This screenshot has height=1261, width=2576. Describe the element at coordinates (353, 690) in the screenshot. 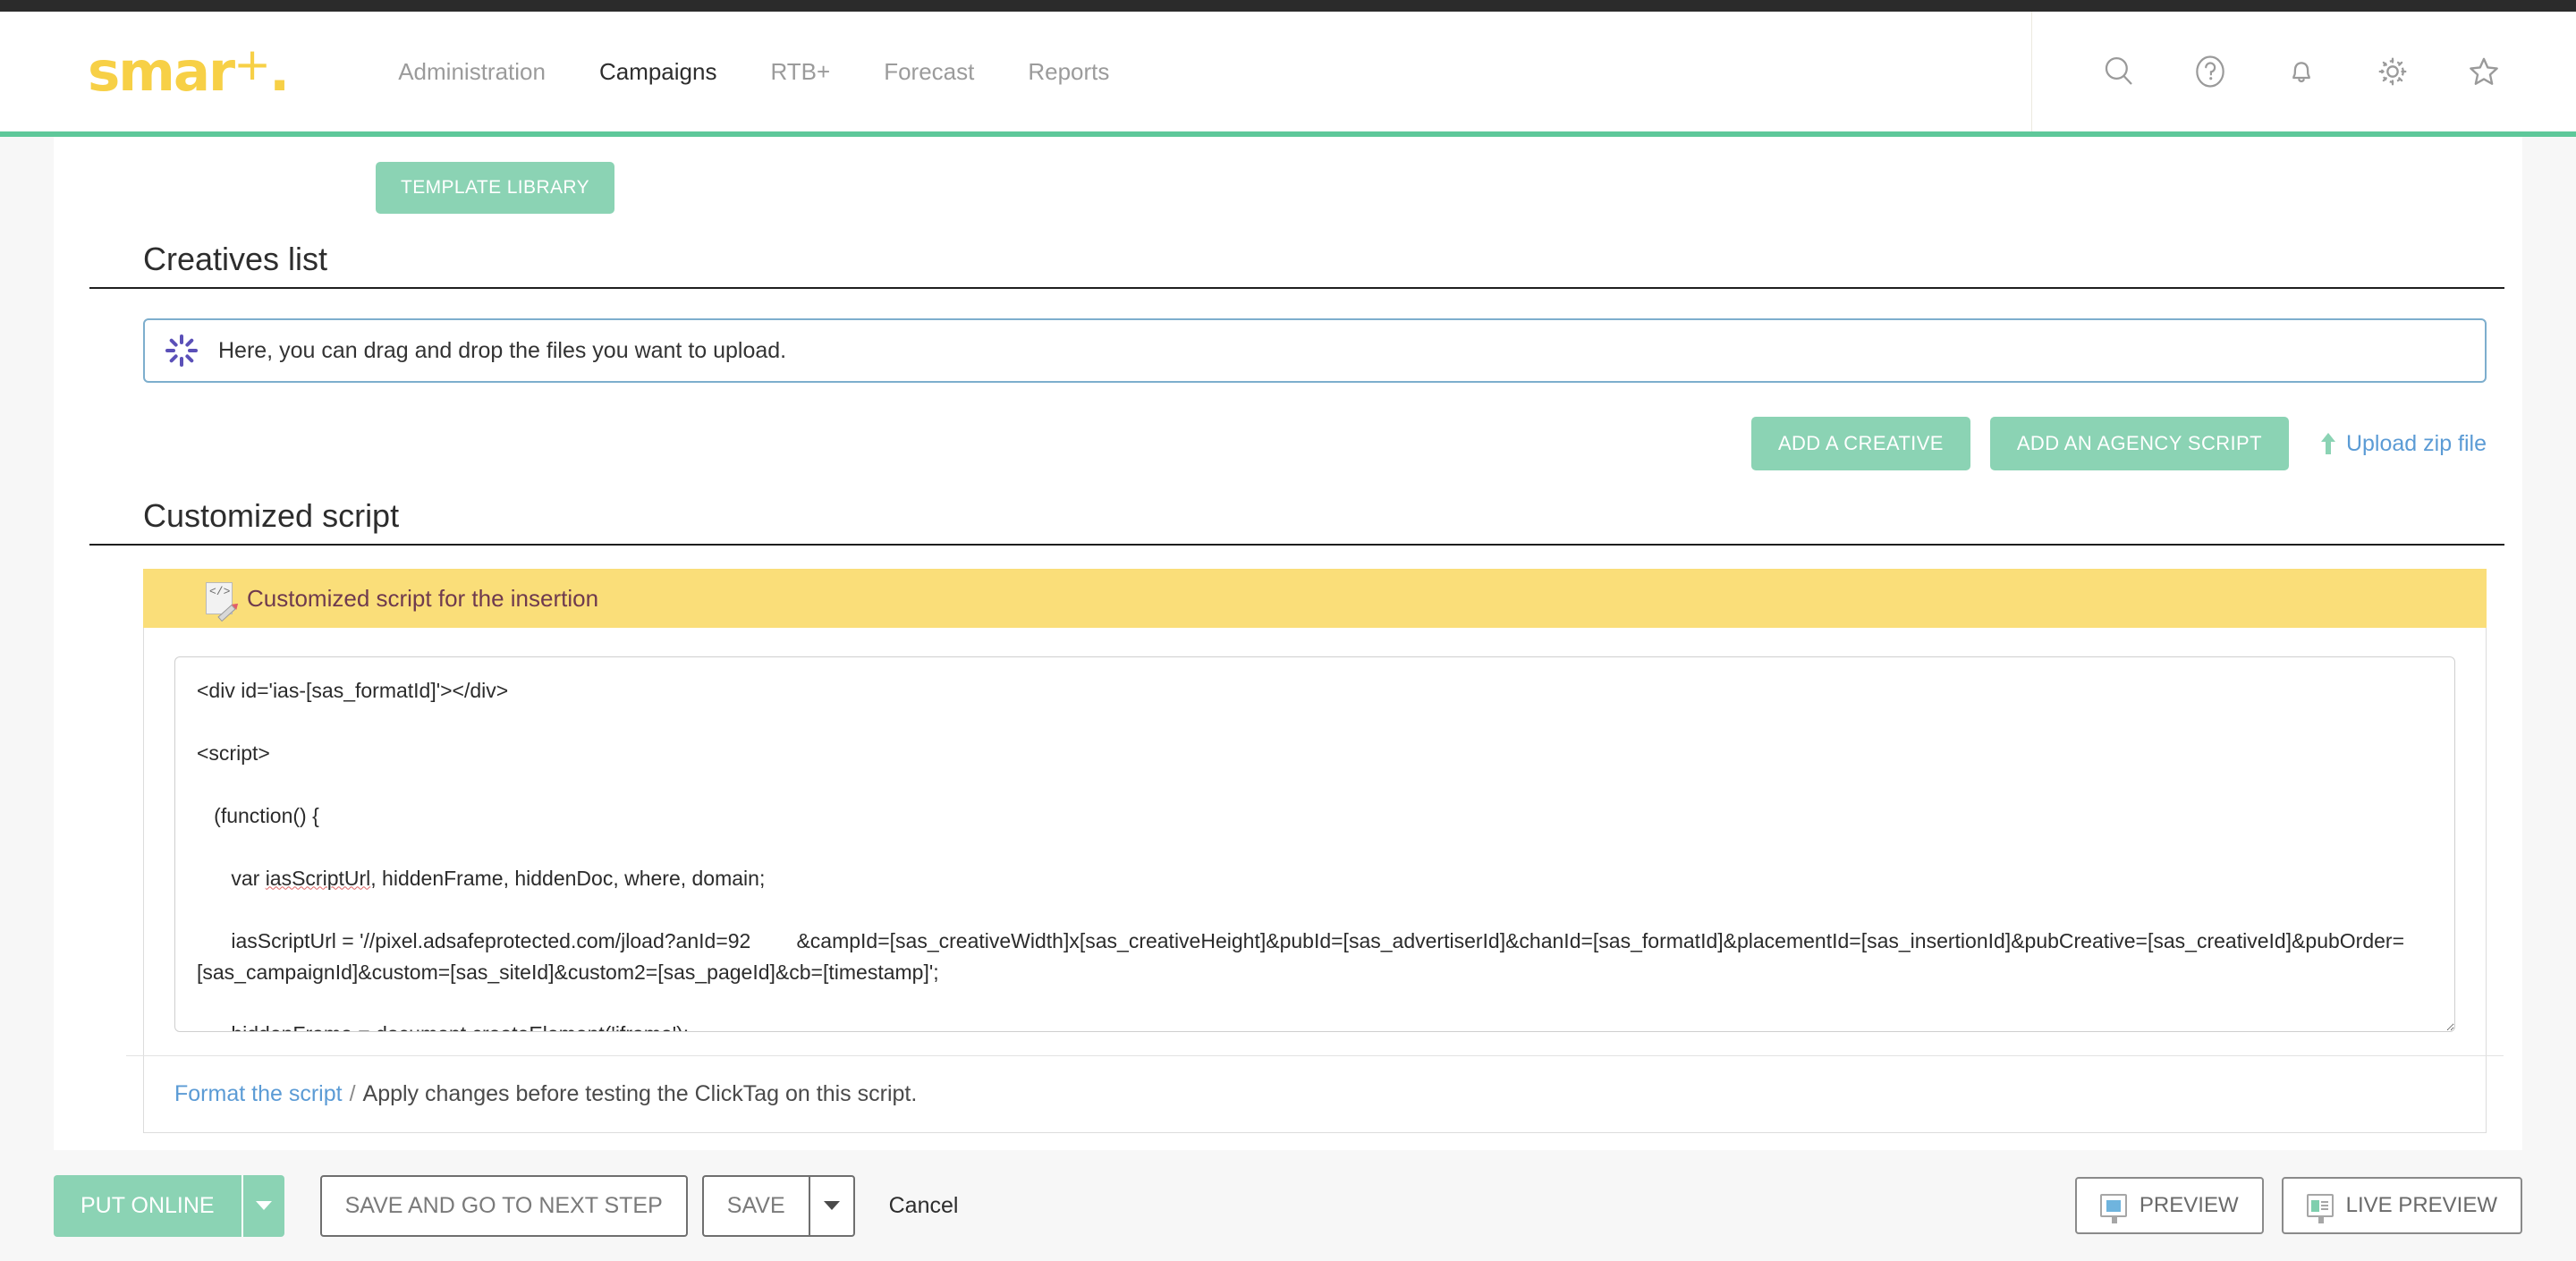

I see `code-line: <div id='ias-[sas_formatId]'></div>` at that location.